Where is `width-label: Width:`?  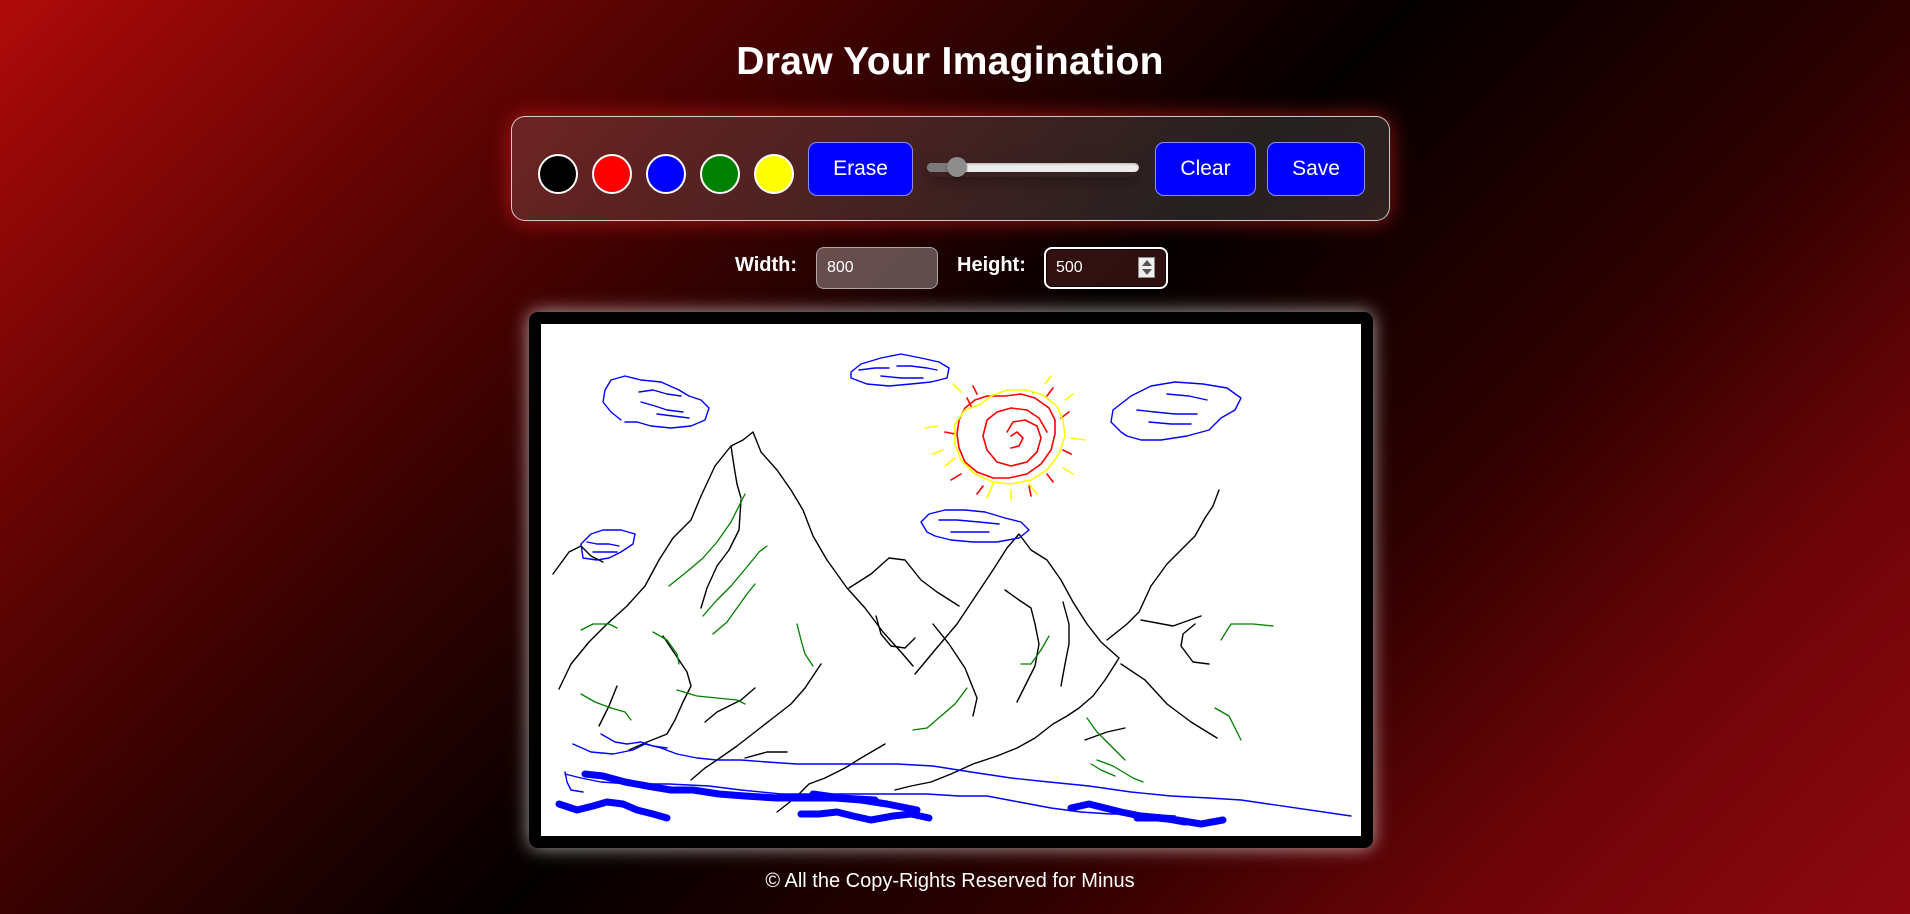
width-label: Width: is located at coordinates (766, 265).